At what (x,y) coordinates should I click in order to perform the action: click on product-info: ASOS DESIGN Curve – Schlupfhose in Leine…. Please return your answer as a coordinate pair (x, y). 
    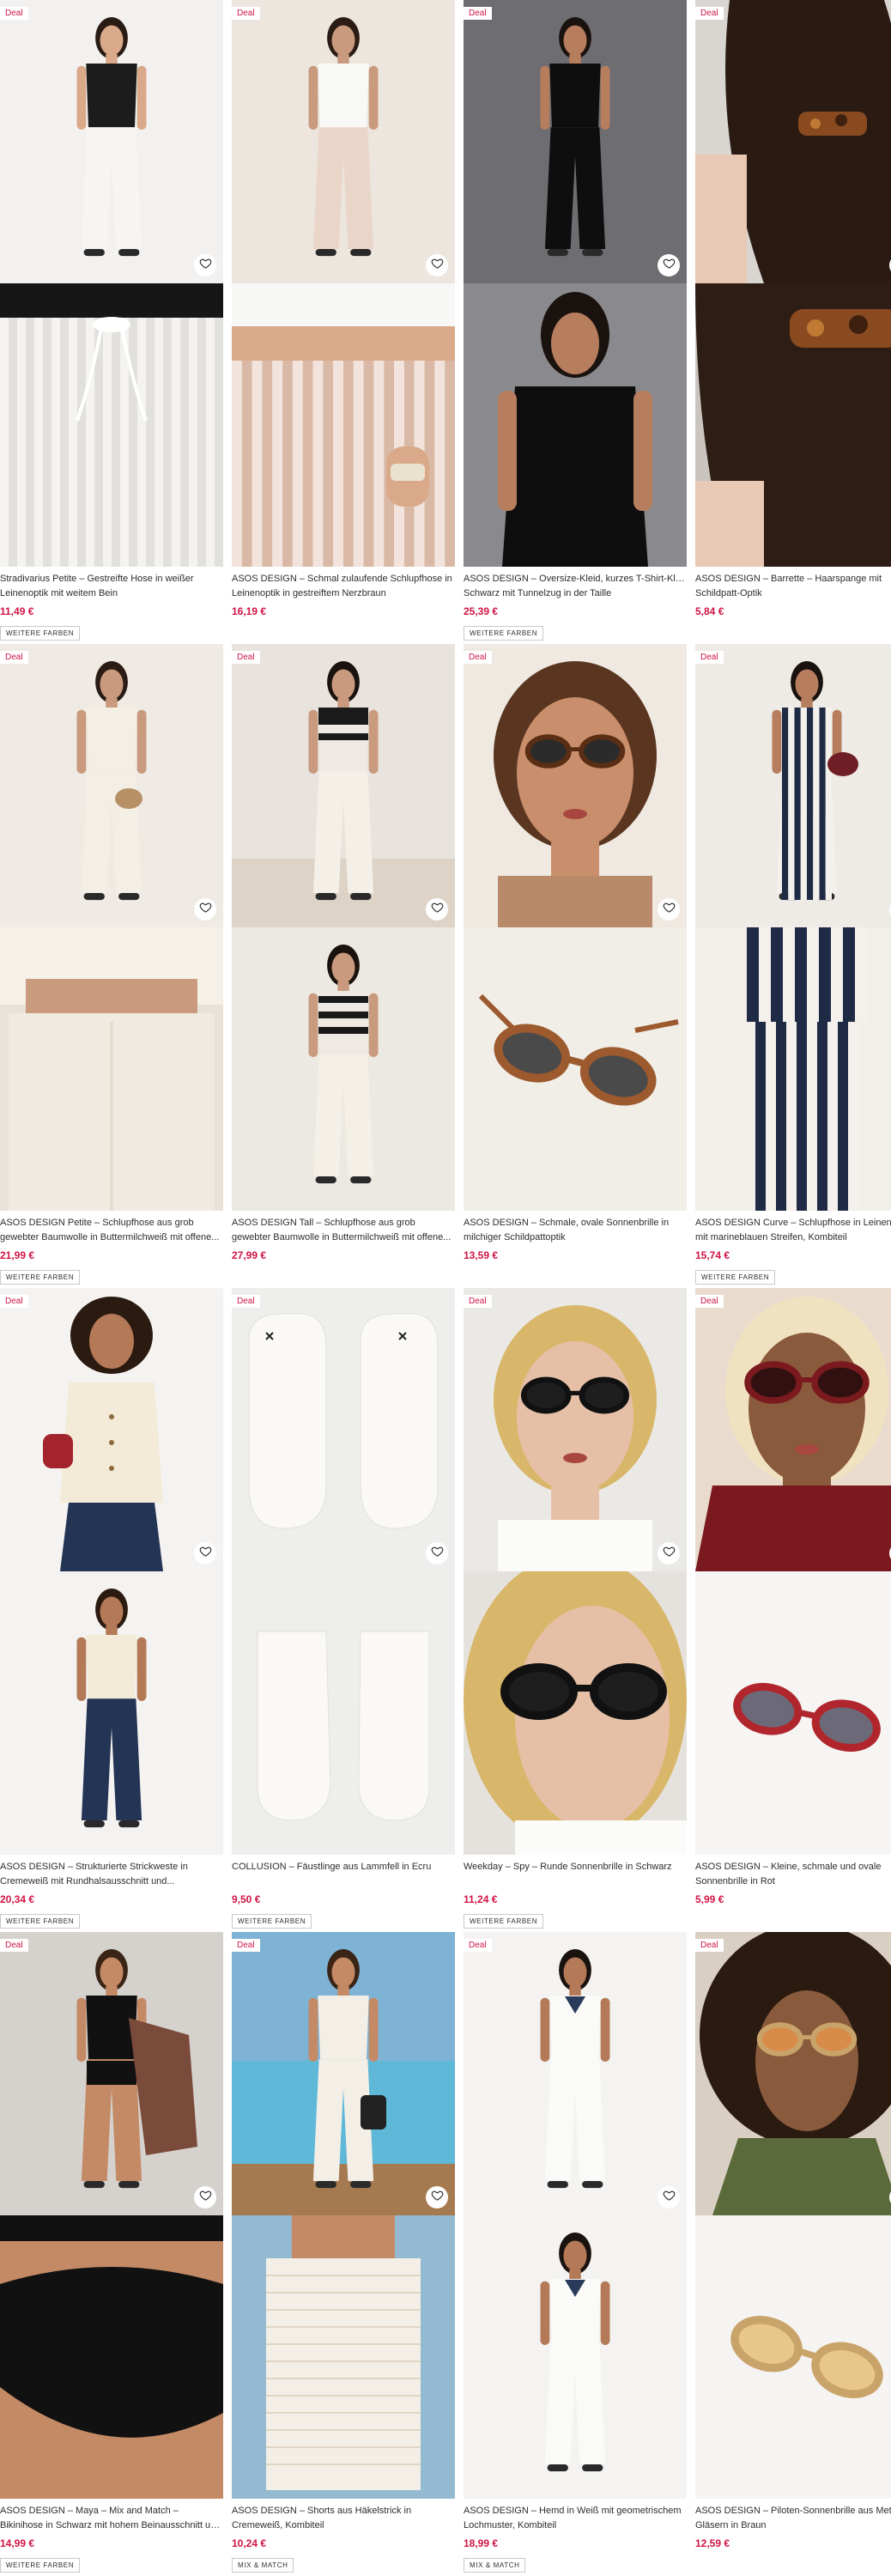
    Looking at the image, I should click on (793, 1248).